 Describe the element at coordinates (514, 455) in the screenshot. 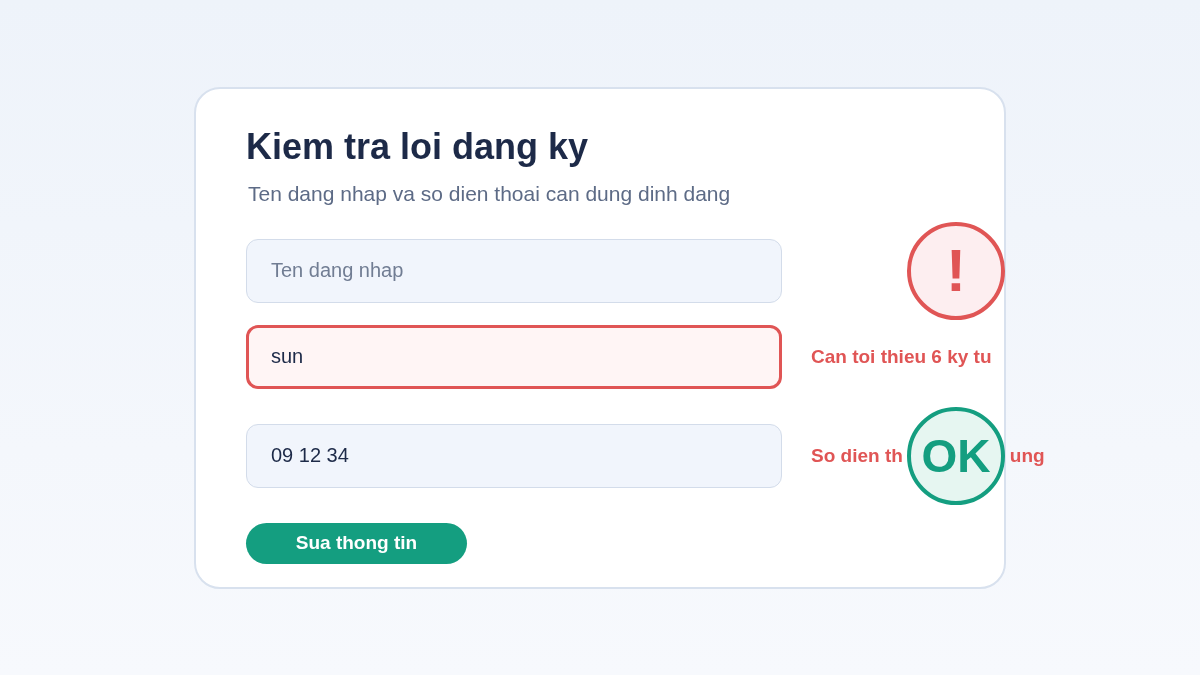

I see `input-field: 09 12 34` at that location.